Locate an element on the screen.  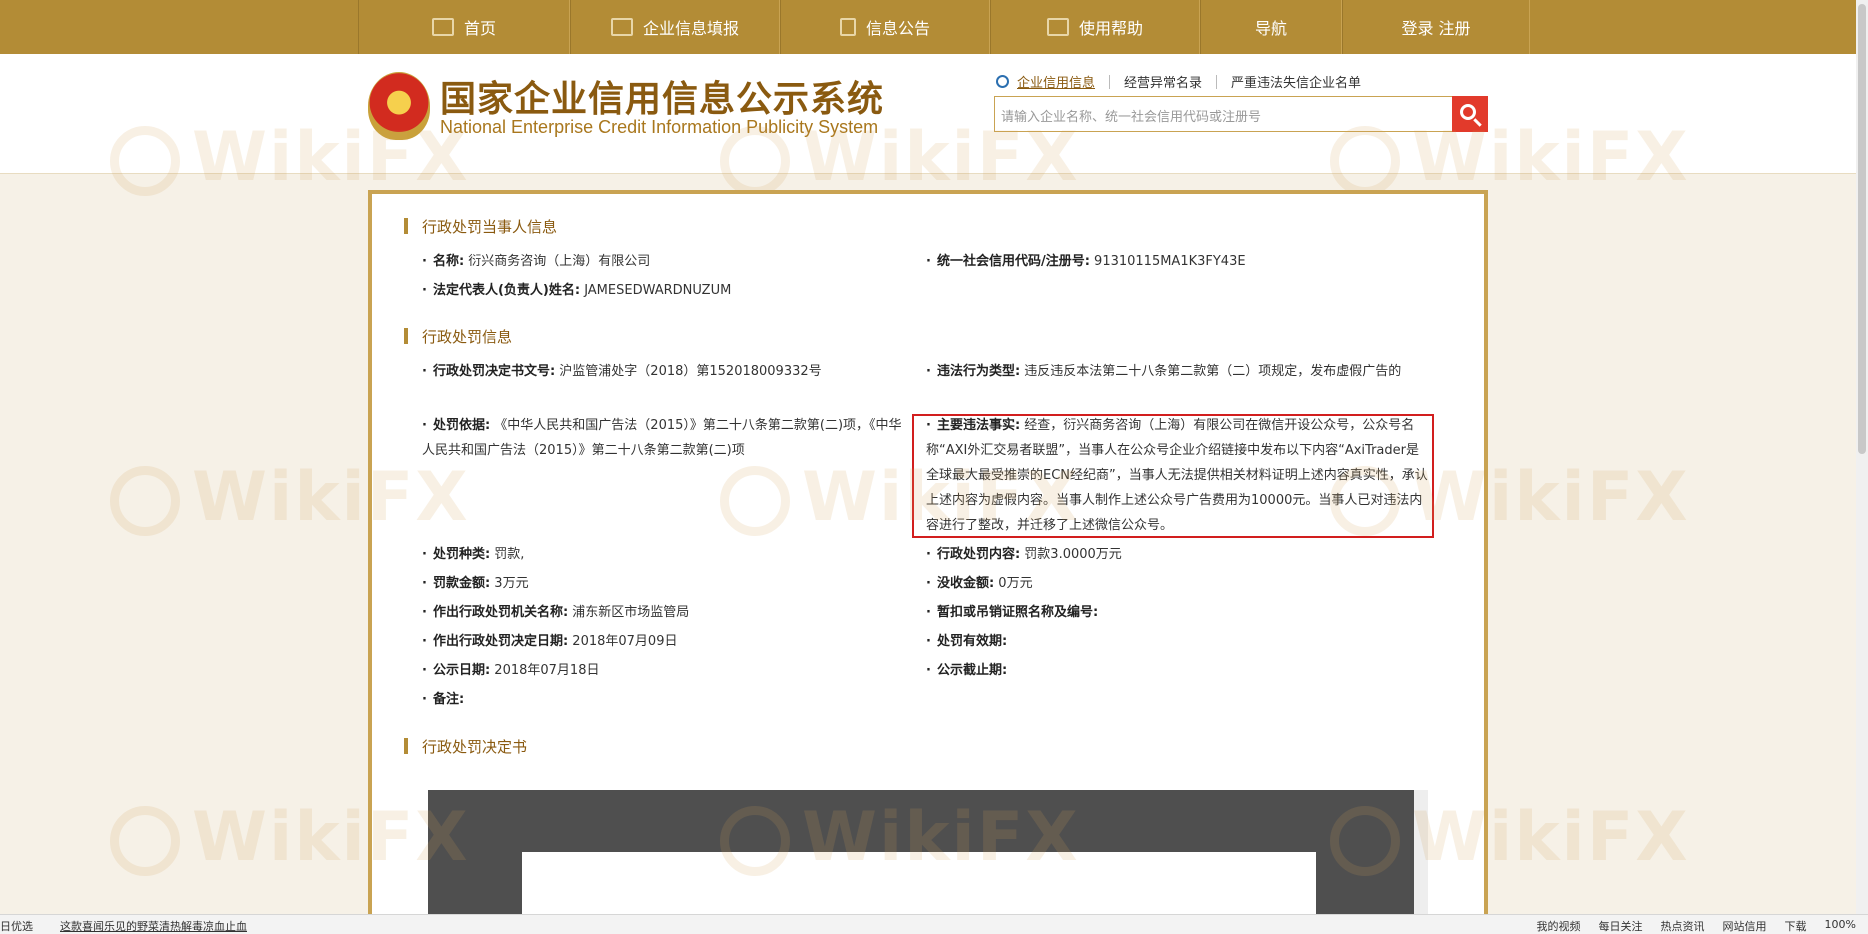
tab-abnormal-list: 经营异常名录 is located at coordinates (1163, 81).